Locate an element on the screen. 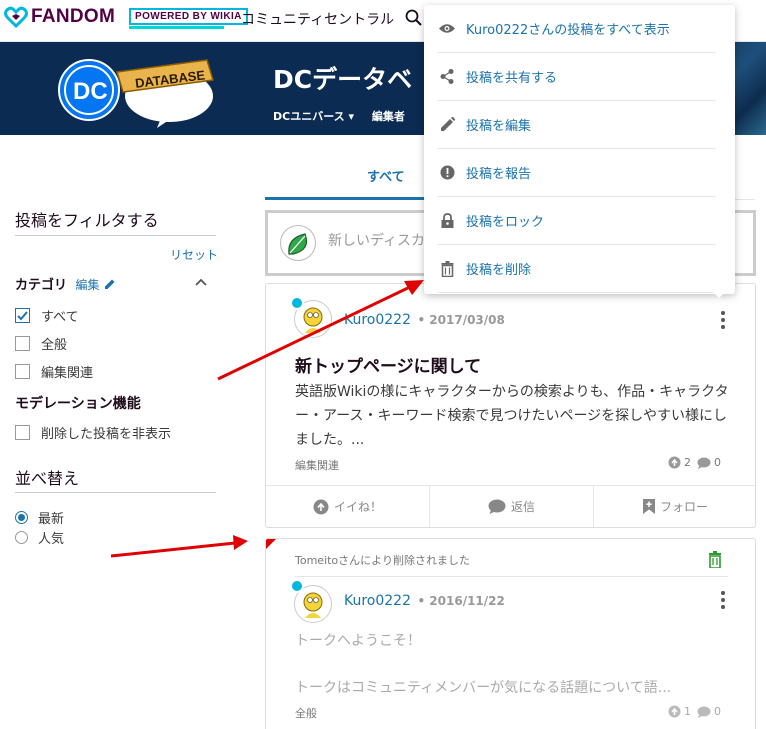 This screenshot has width=766, height=729. category-option-all: すべて is located at coordinates (47, 315).